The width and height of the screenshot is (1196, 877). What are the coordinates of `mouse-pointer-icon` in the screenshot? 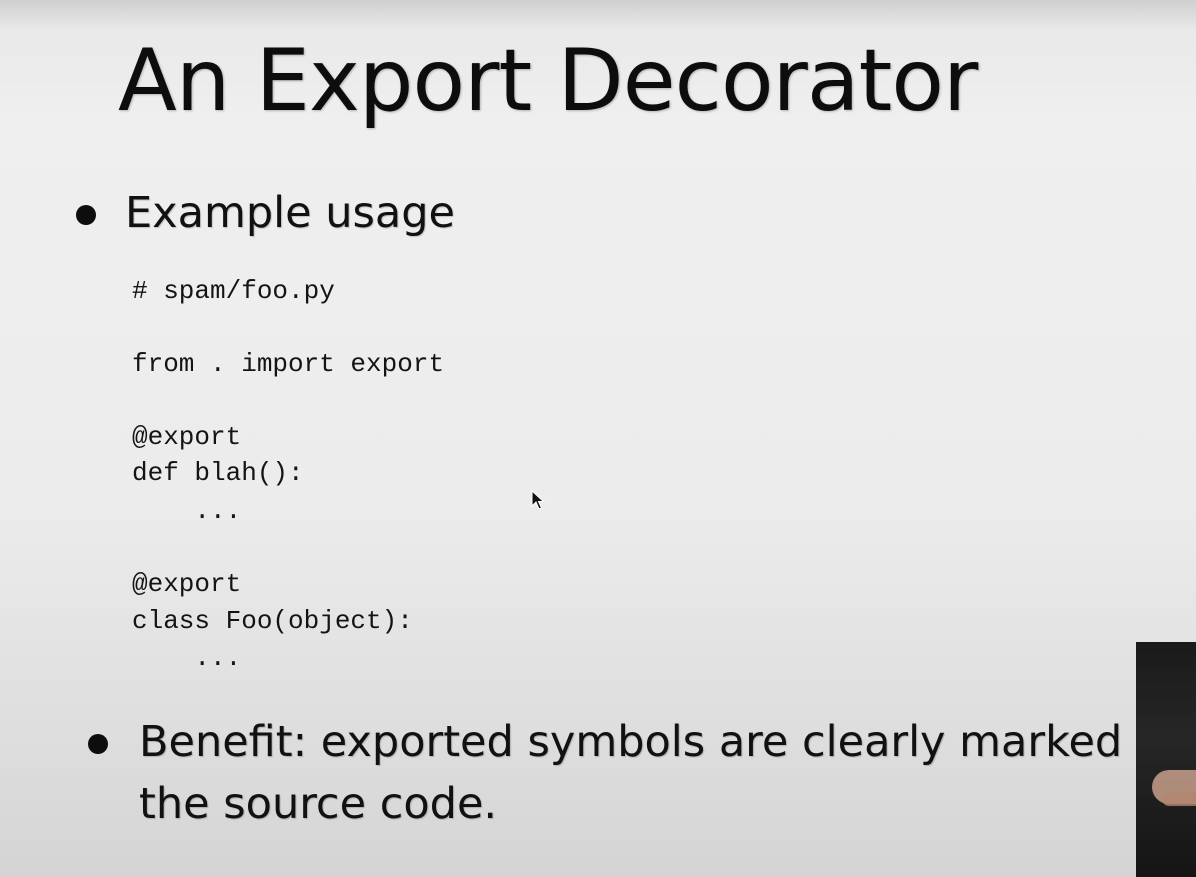 It's located at (538, 500).